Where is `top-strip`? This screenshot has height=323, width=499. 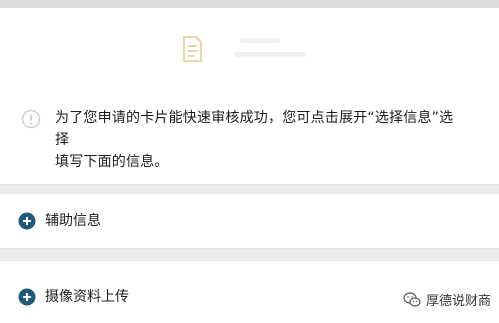 top-strip is located at coordinates (249, 4).